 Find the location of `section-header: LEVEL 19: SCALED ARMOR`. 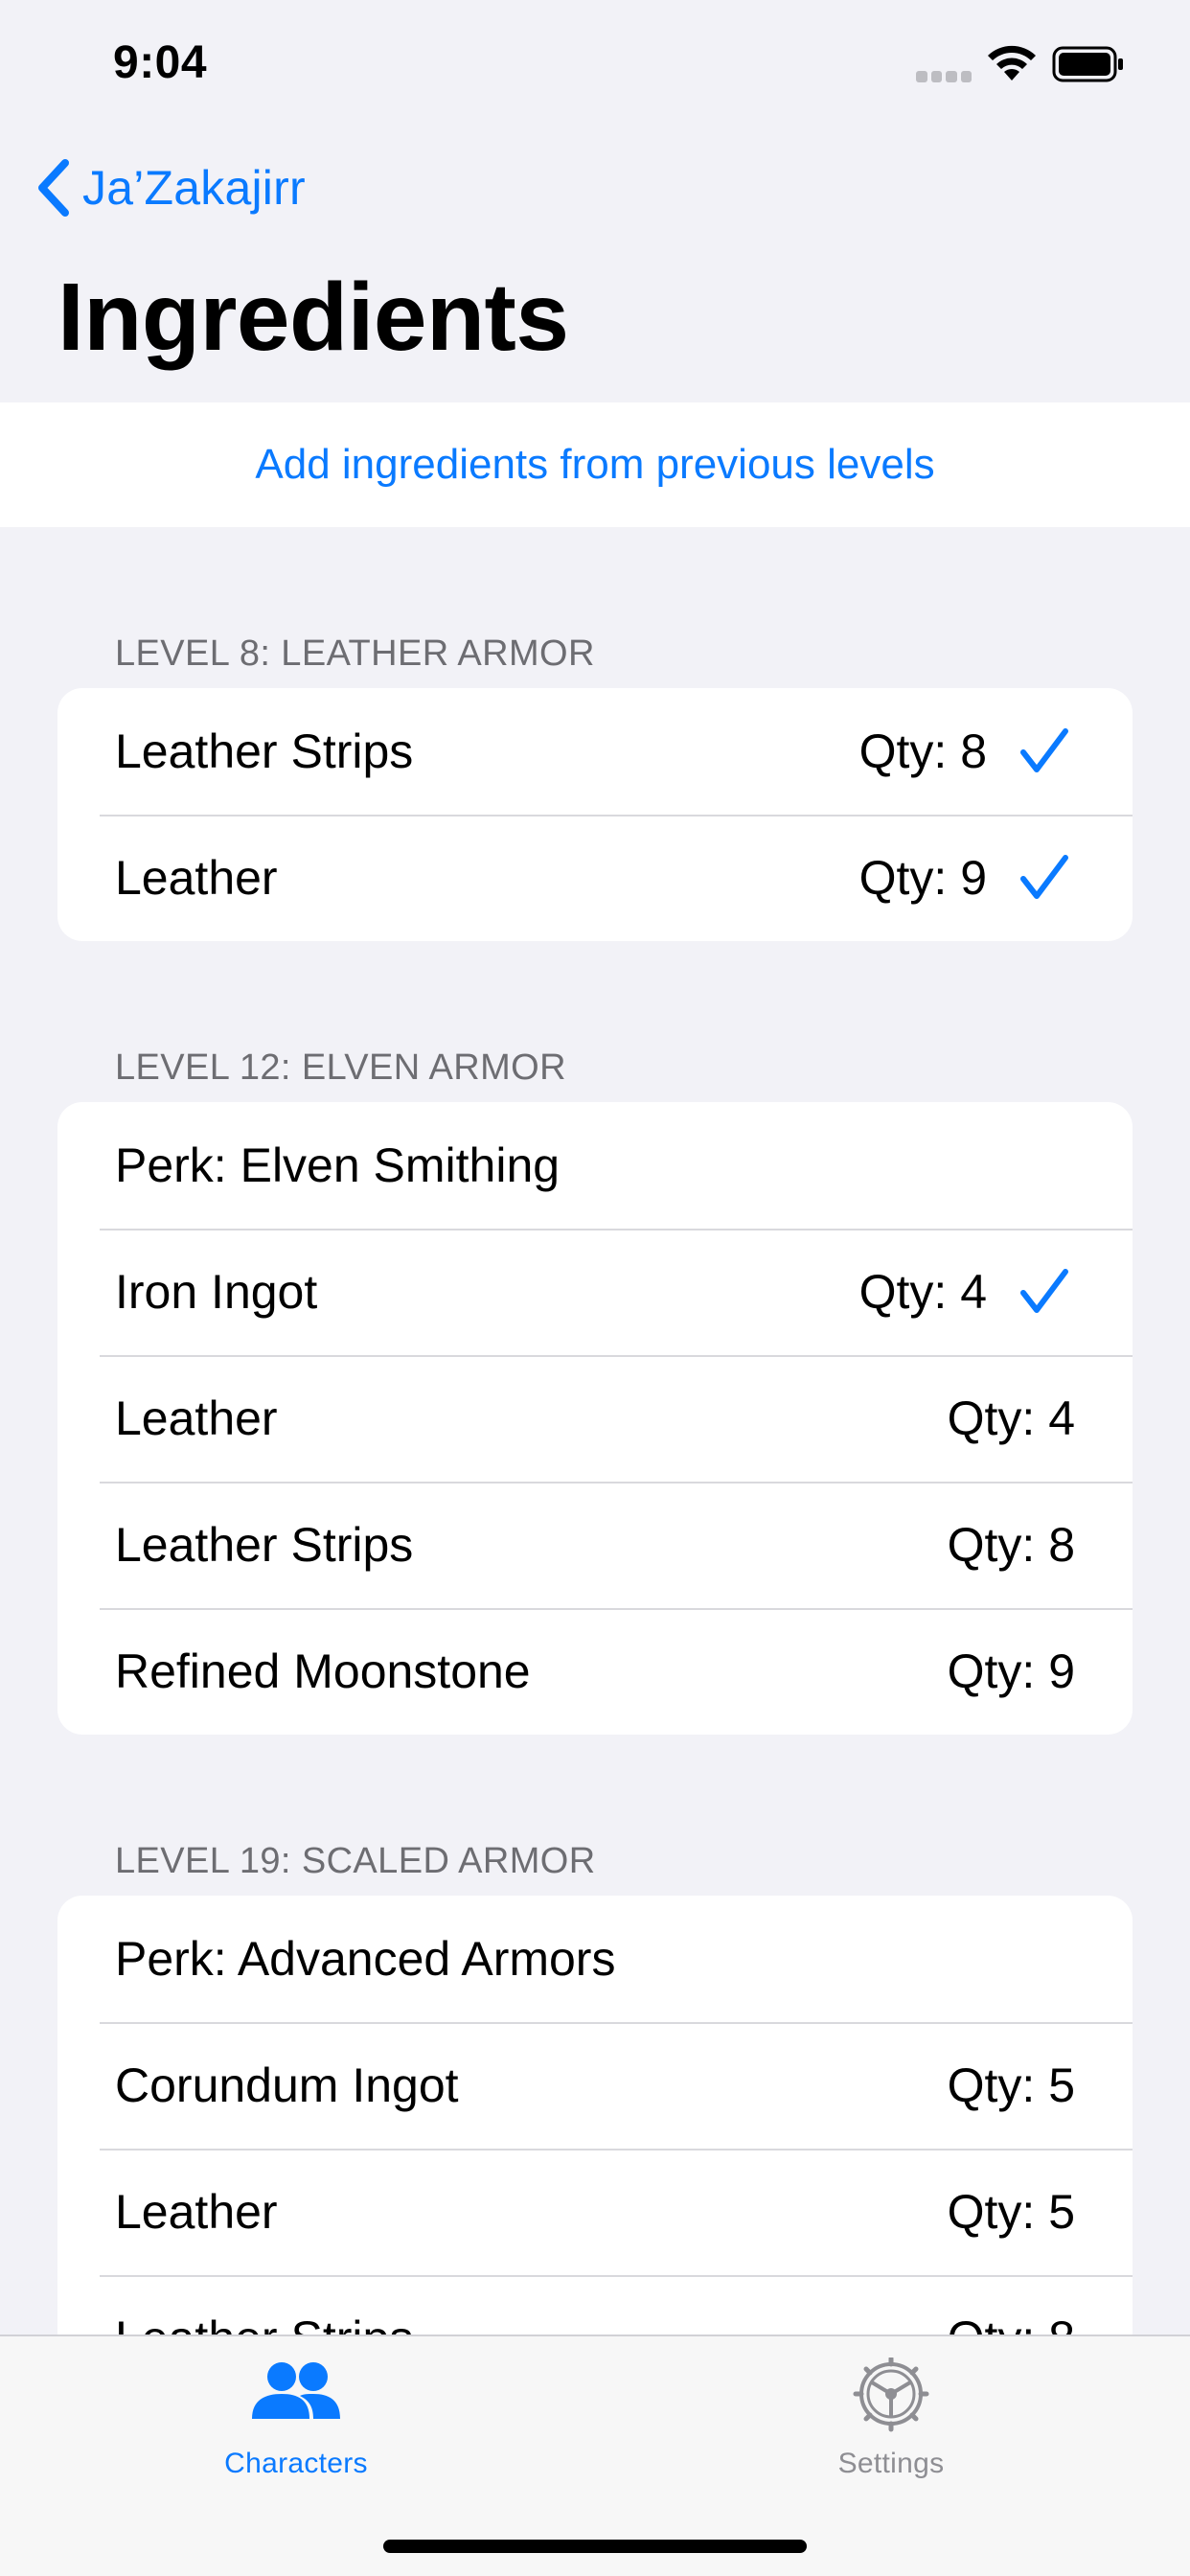

section-header: LEVEL 19: SCALED ARMOR is located at coordinates (356, 1861).